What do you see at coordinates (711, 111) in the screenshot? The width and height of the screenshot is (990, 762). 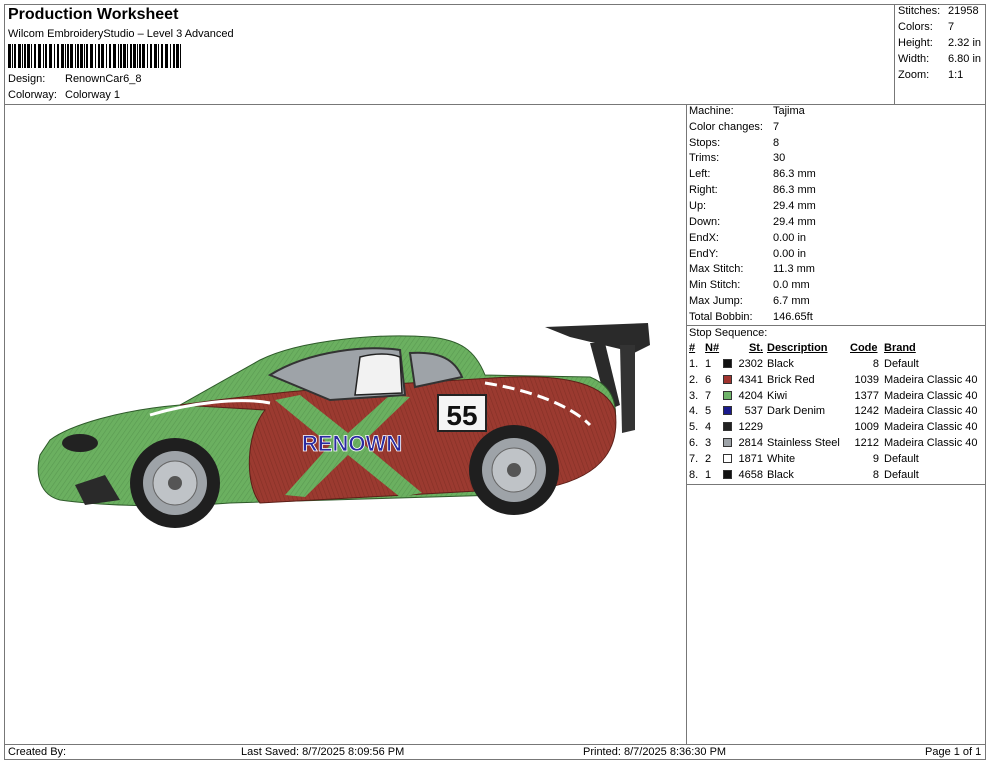 I see `info-label: Machine:` at bounding box center [711, 111].